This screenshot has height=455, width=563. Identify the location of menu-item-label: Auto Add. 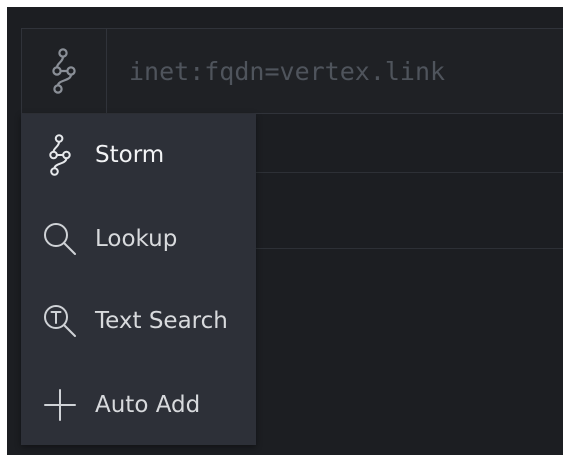
(148, 405).